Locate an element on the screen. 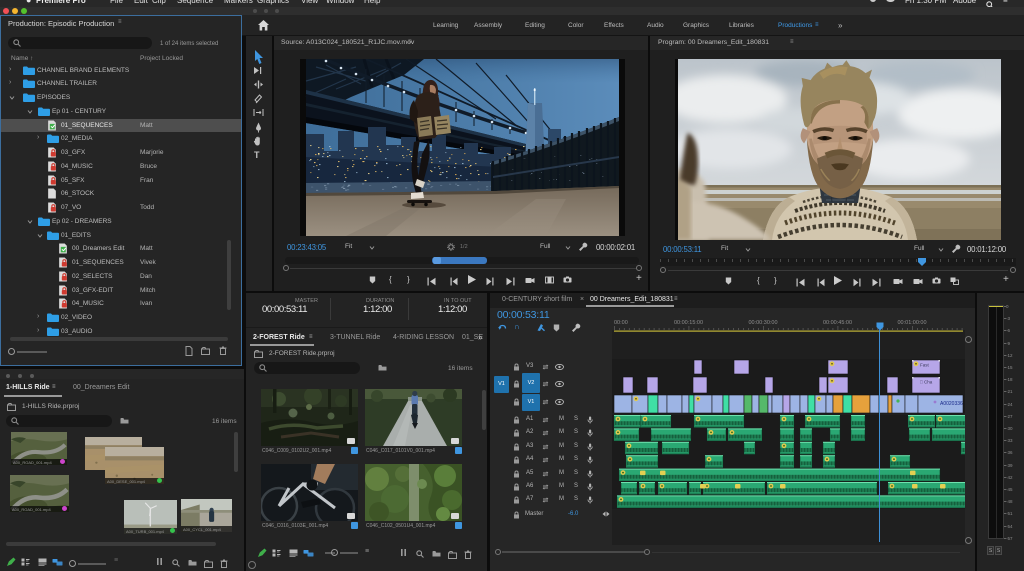 The width and height of the screenshot is (1024, 571). svg-text: 00:00:15:00 is located at coordinates (688, 323).